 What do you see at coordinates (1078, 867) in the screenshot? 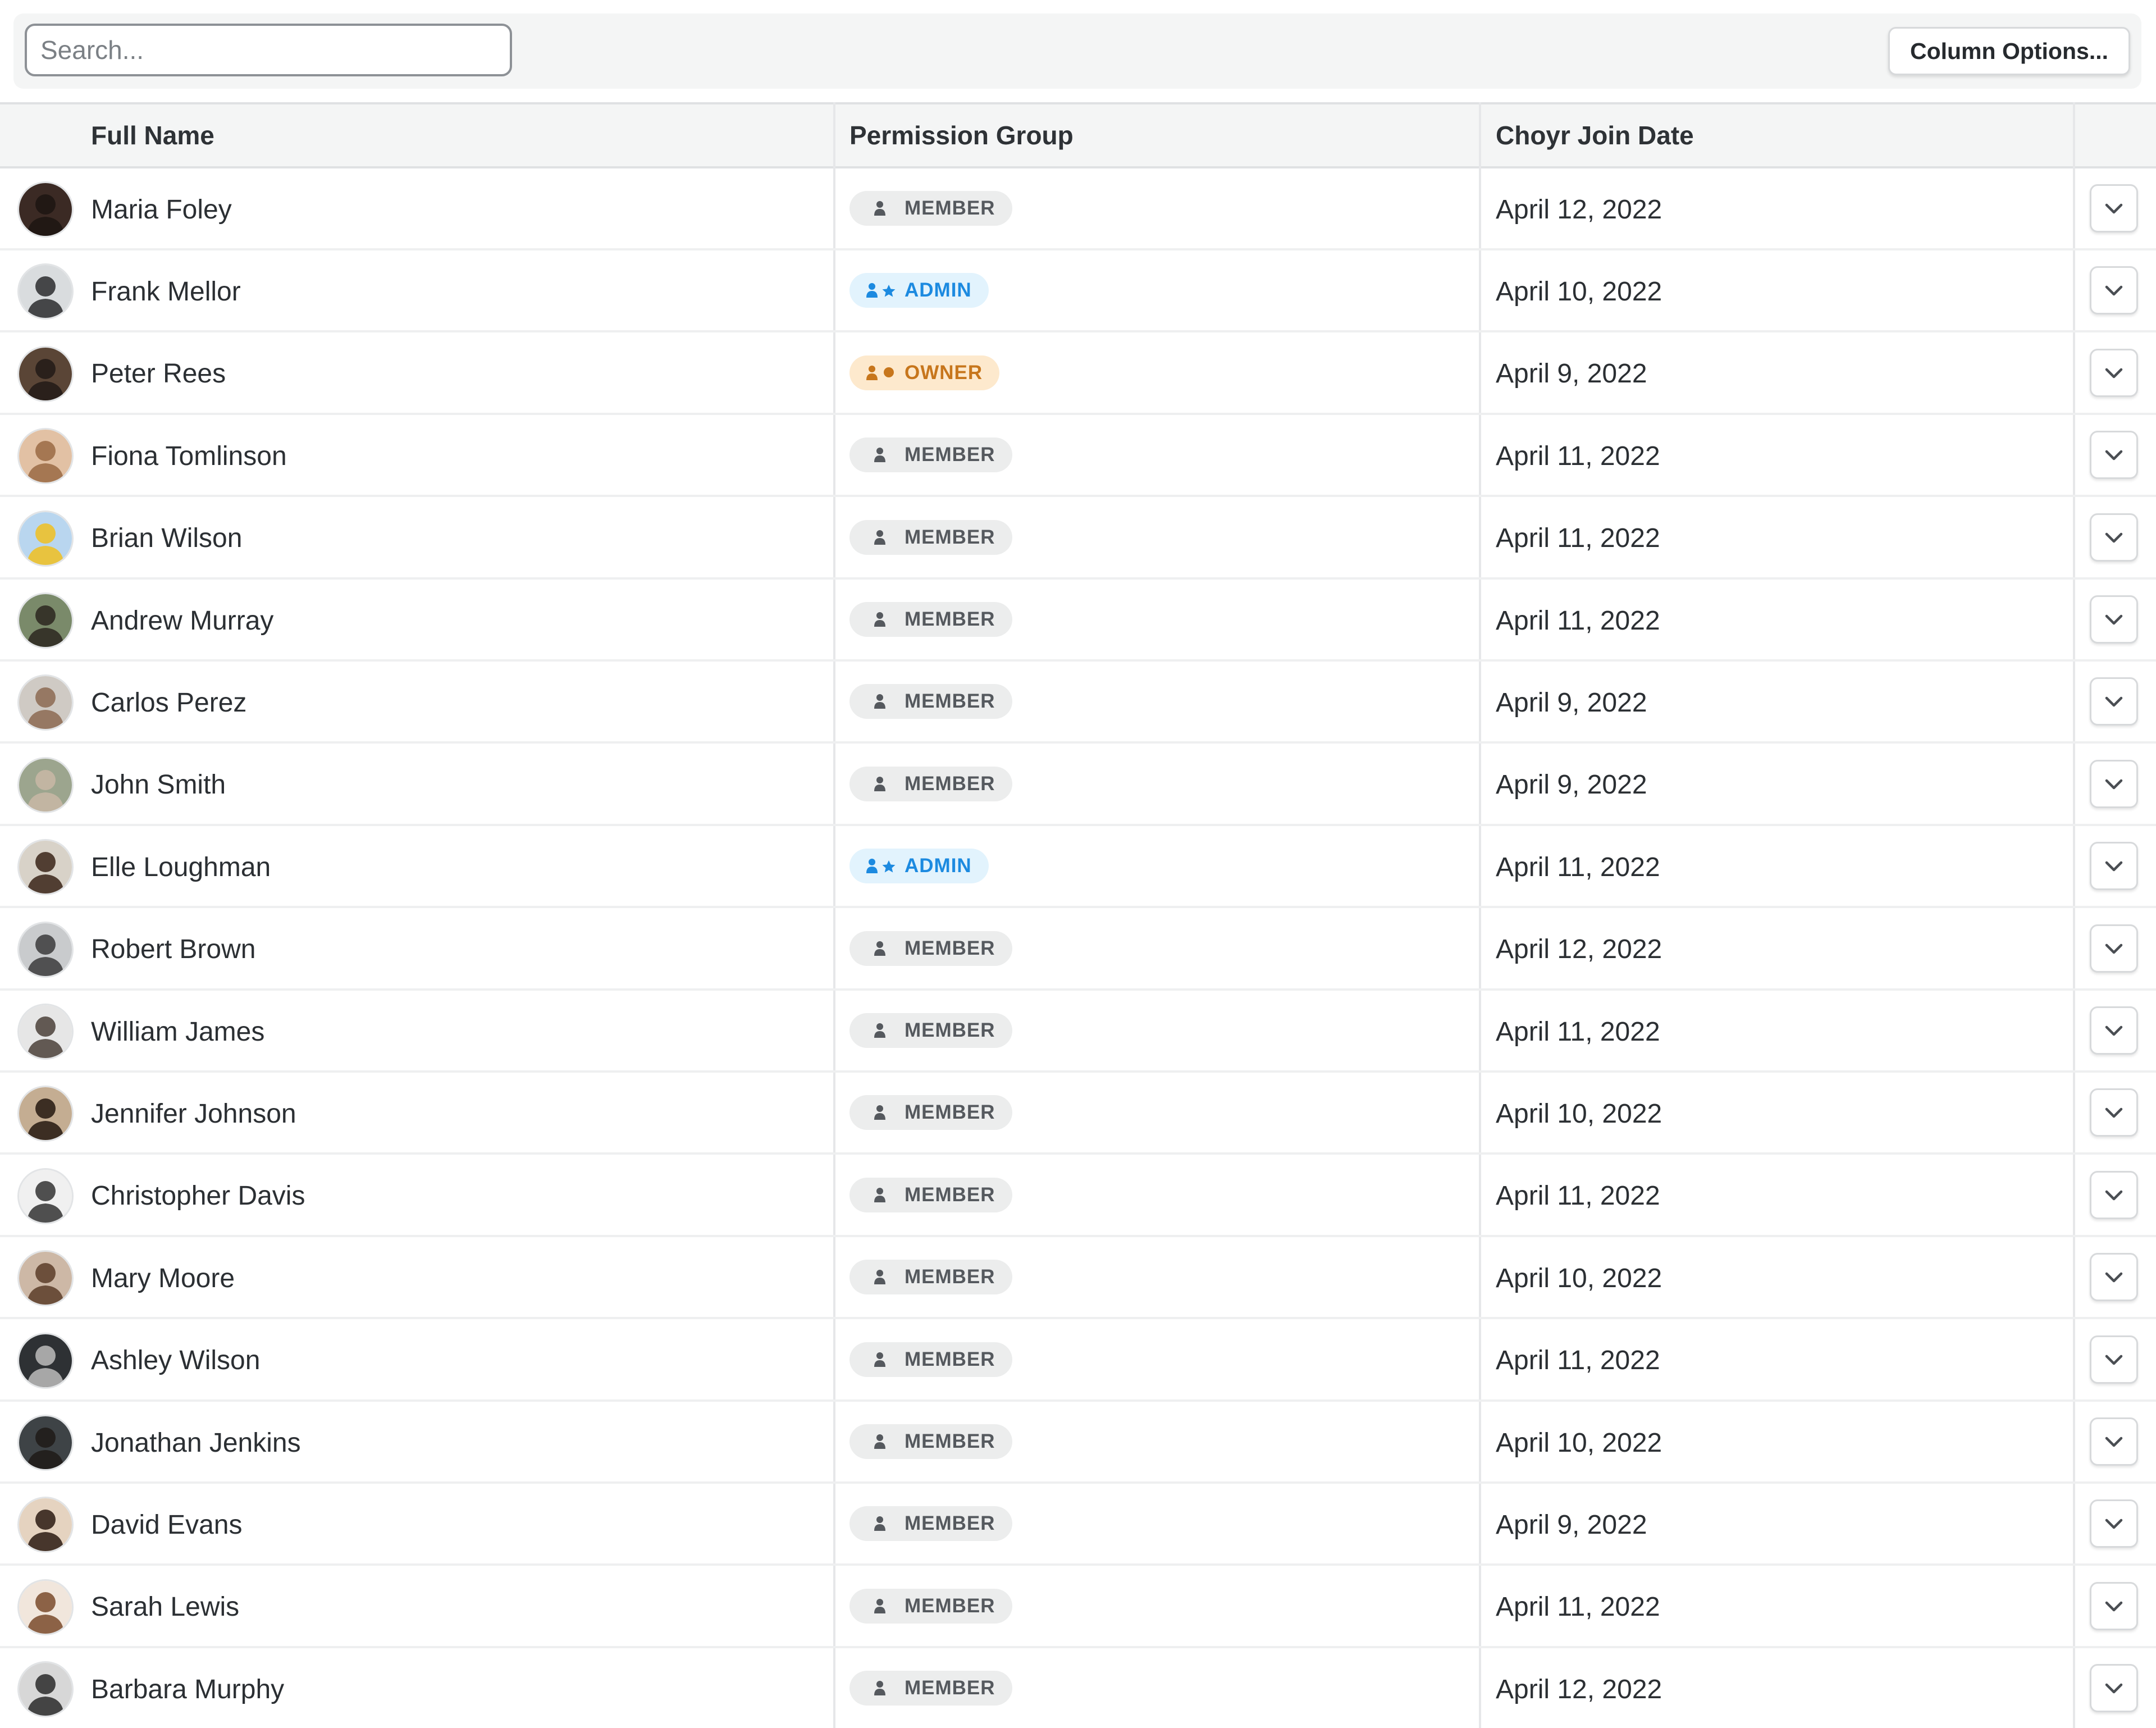
I see `table-row: Elle Loughman ADMIN April 11, 2022` at bounding box center [1078, 867].